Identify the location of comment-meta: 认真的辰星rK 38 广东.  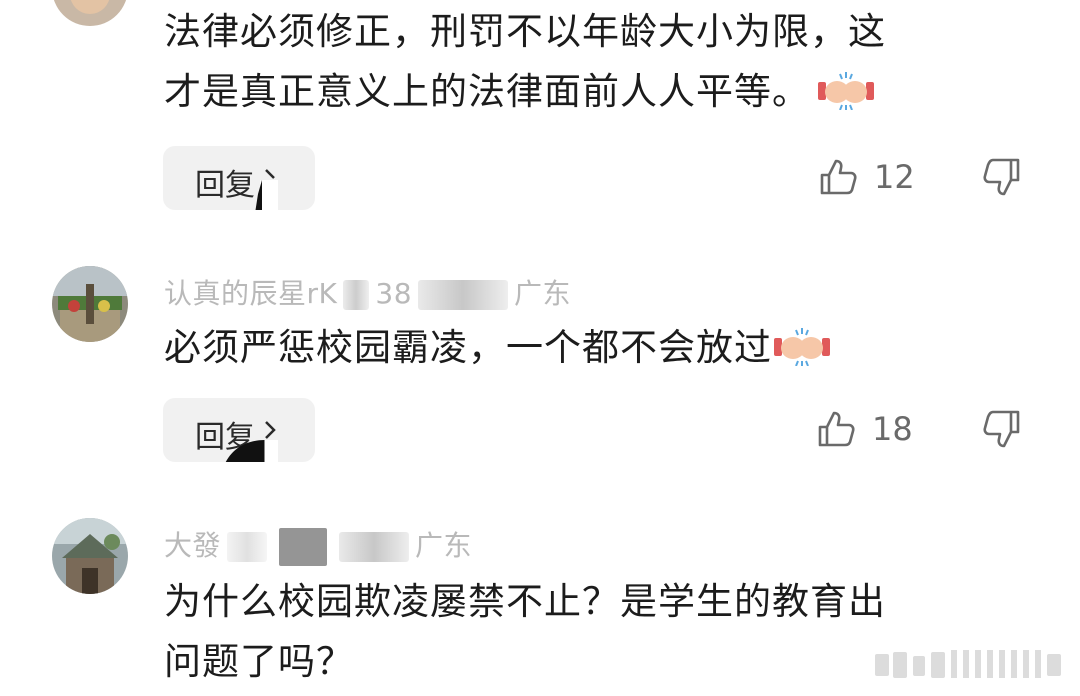
(367, 292).